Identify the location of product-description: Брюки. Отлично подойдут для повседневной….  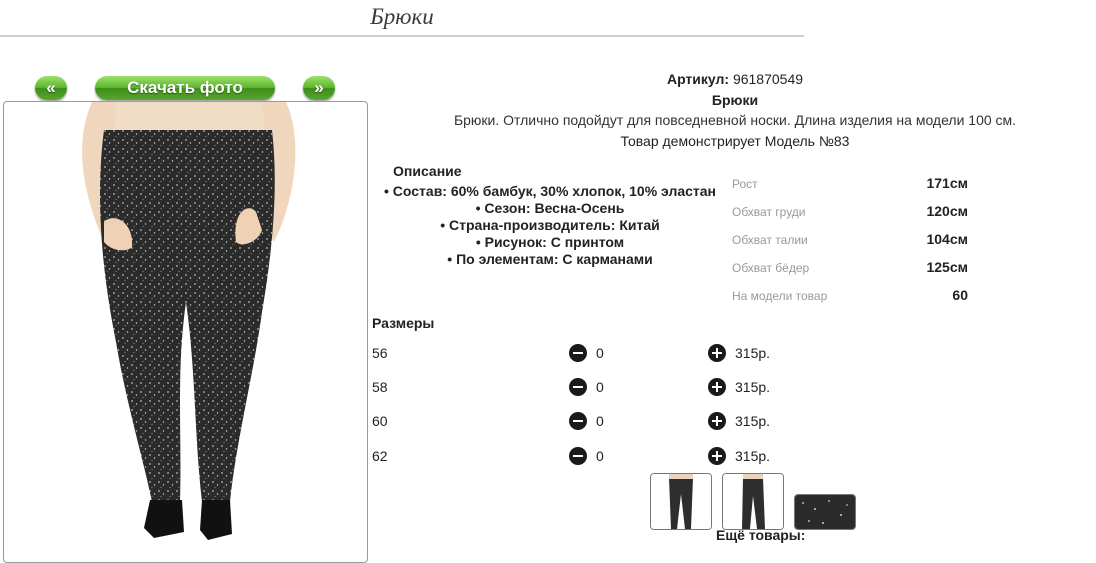
(735, 120).